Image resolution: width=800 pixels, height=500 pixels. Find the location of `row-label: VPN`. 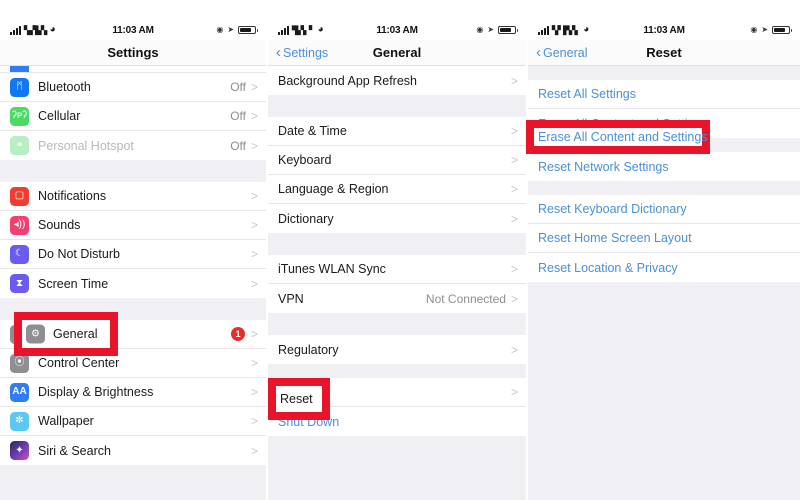

row-label: VPN is located at coordinates (291, 298).